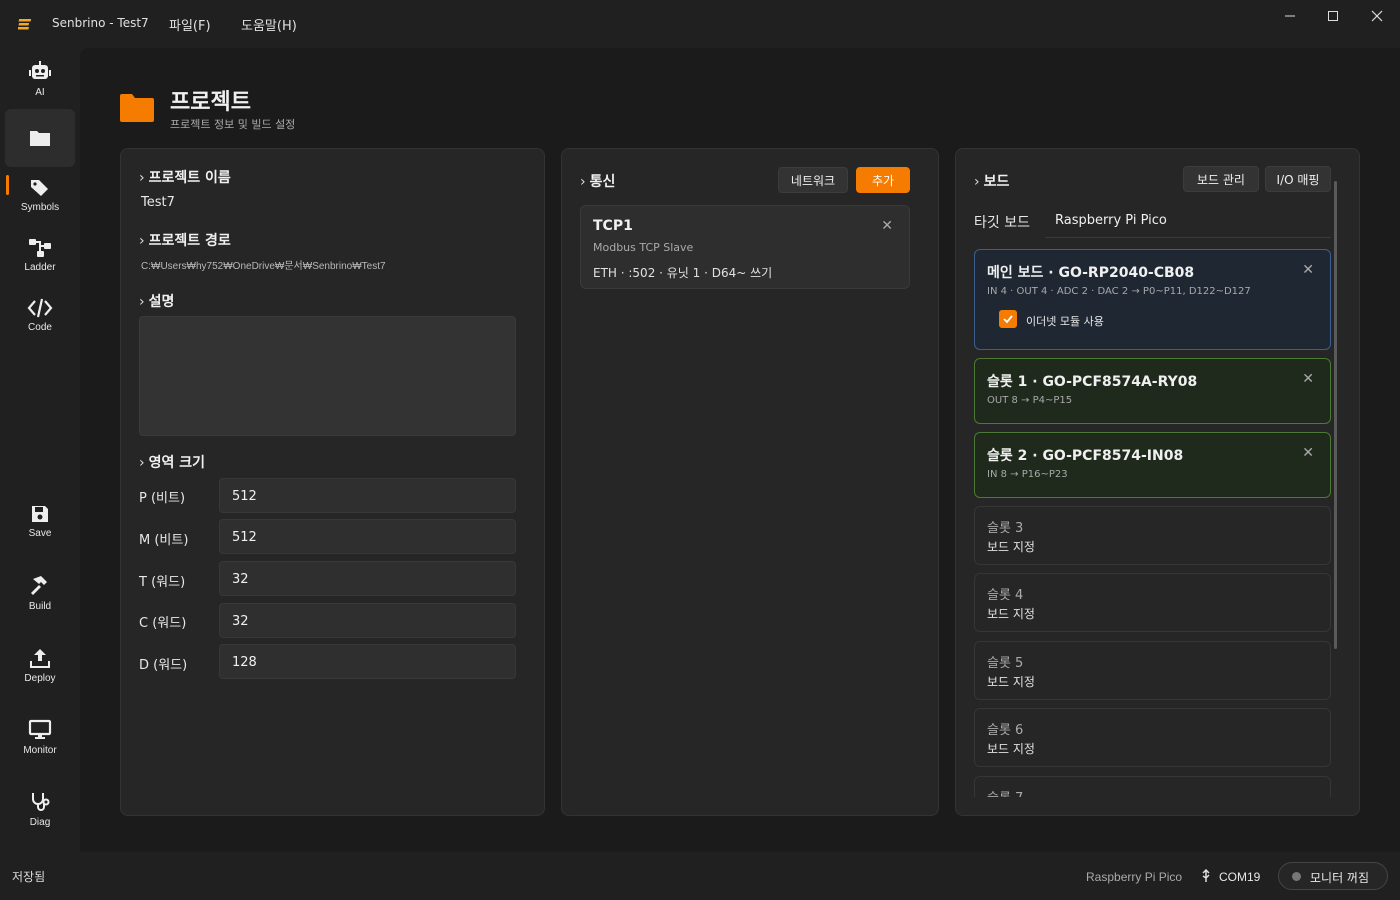  Describe the element at coordinates (39, 187) in the screenshot. I see `tag-icon` at that location.